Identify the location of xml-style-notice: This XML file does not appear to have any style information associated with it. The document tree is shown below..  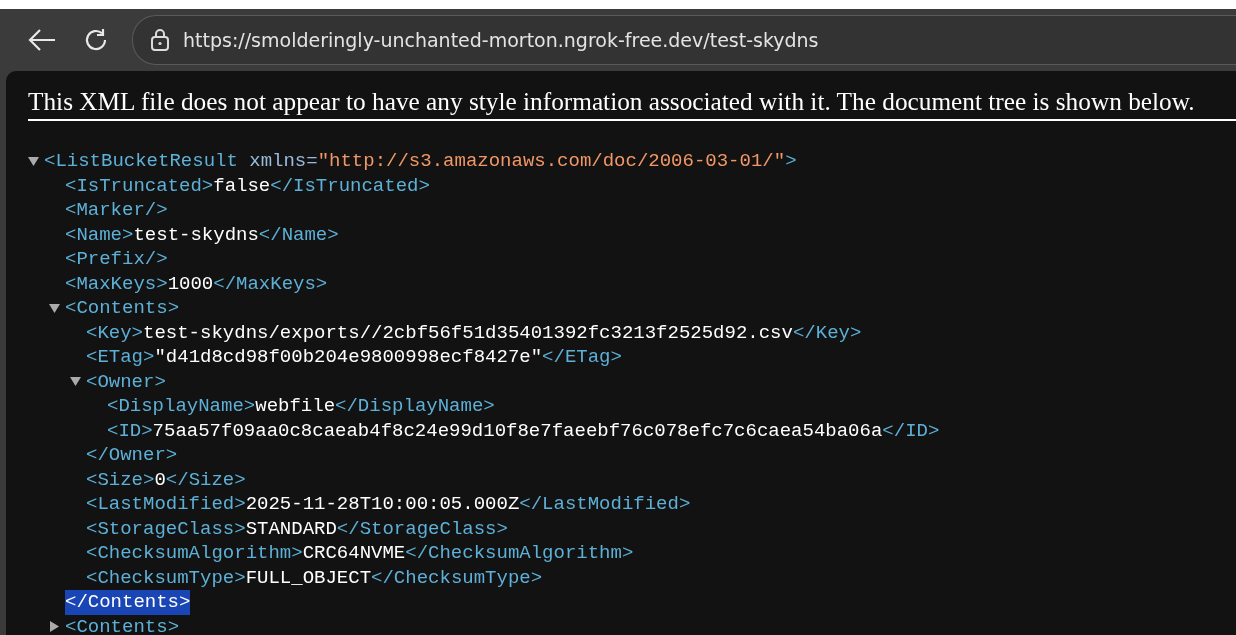
(612, 101).